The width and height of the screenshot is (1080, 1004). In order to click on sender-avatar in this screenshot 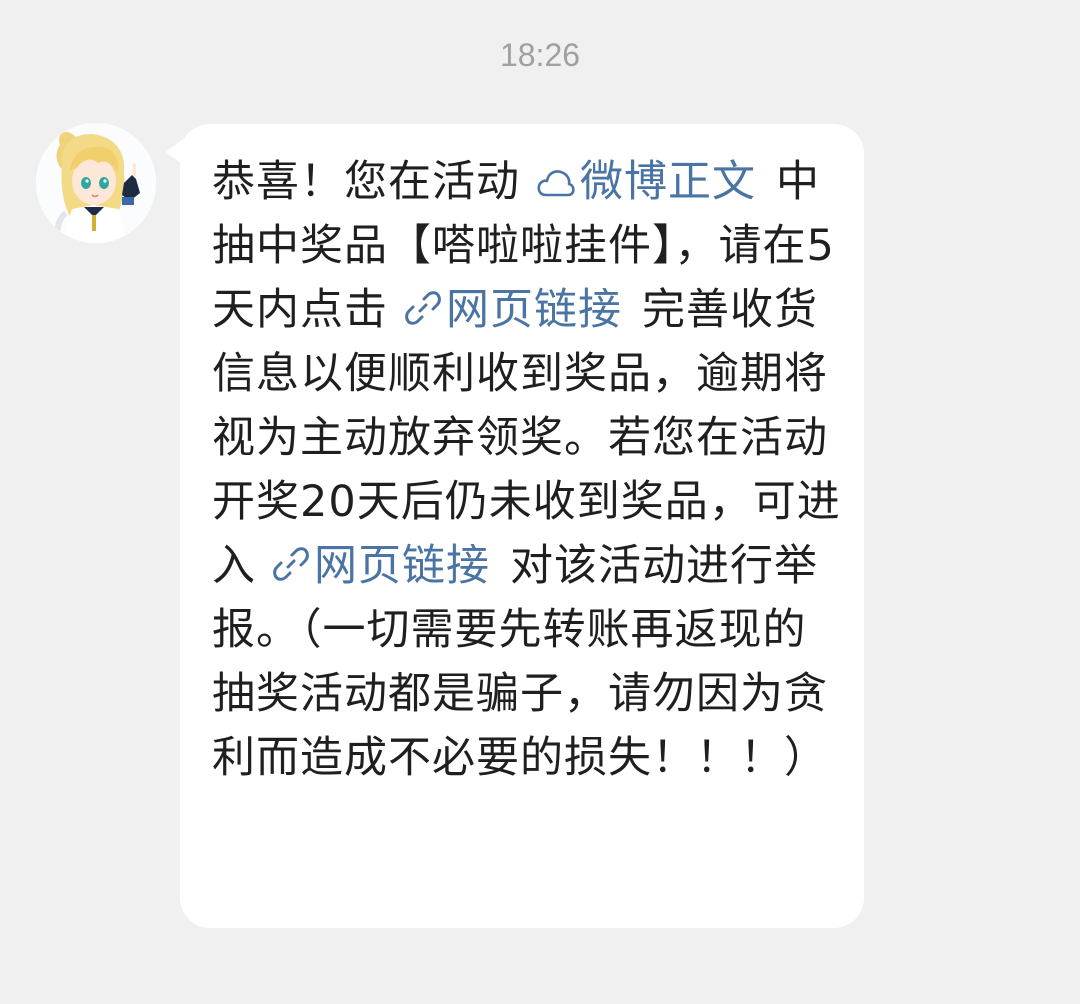, I will do `click(96, 183)`.